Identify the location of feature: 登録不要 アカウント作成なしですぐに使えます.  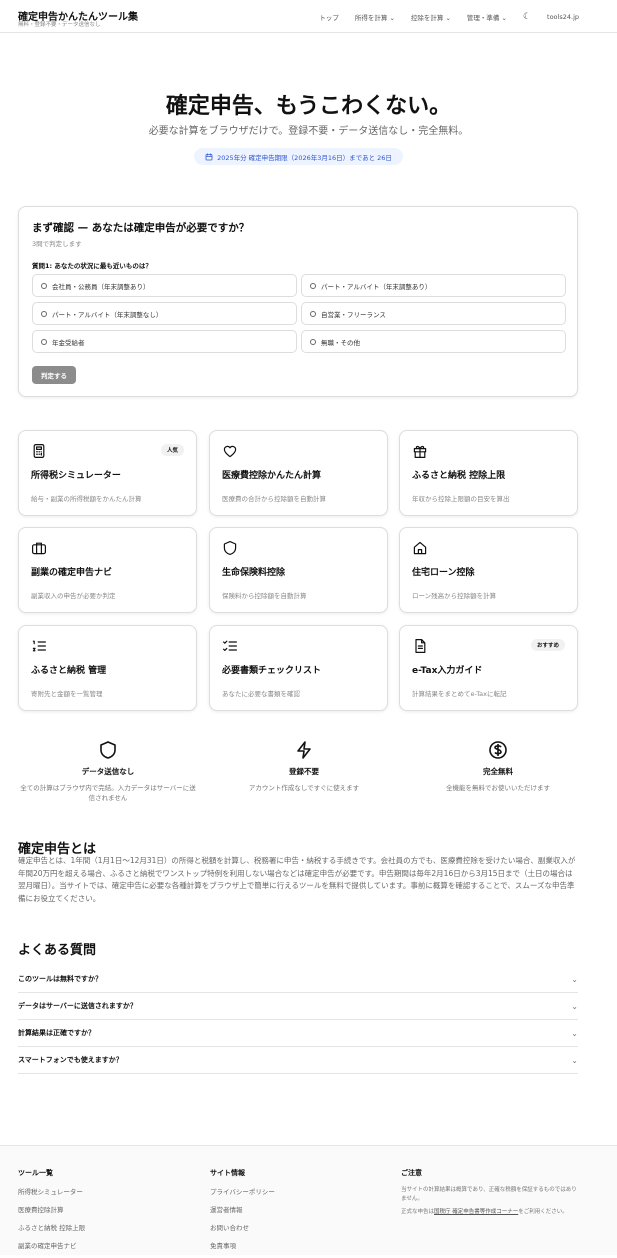
(304, 766).